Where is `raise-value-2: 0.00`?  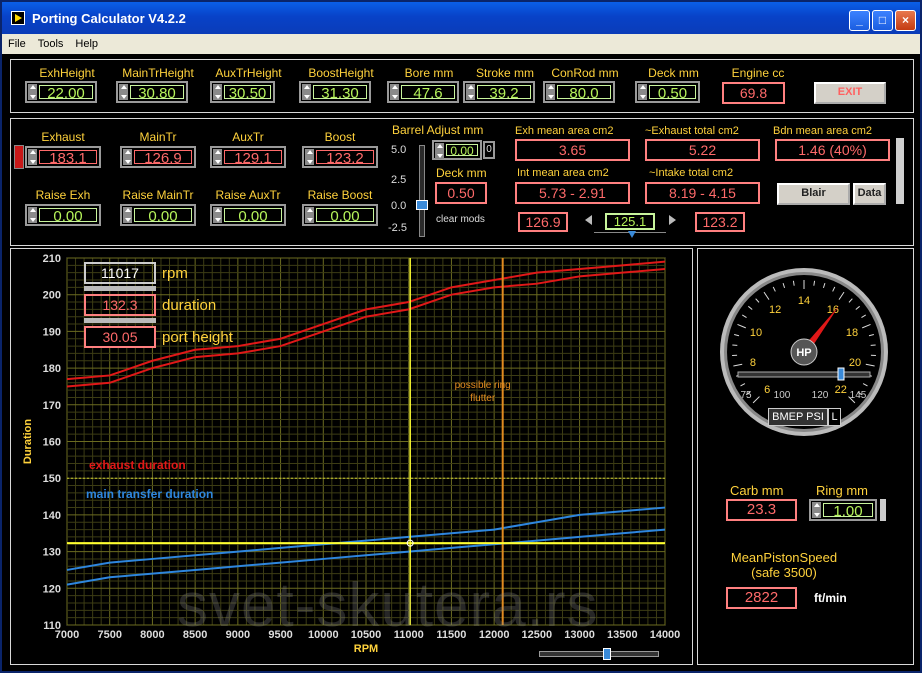
raise-value-2: 0.00 is located at coordinates (253, 216).